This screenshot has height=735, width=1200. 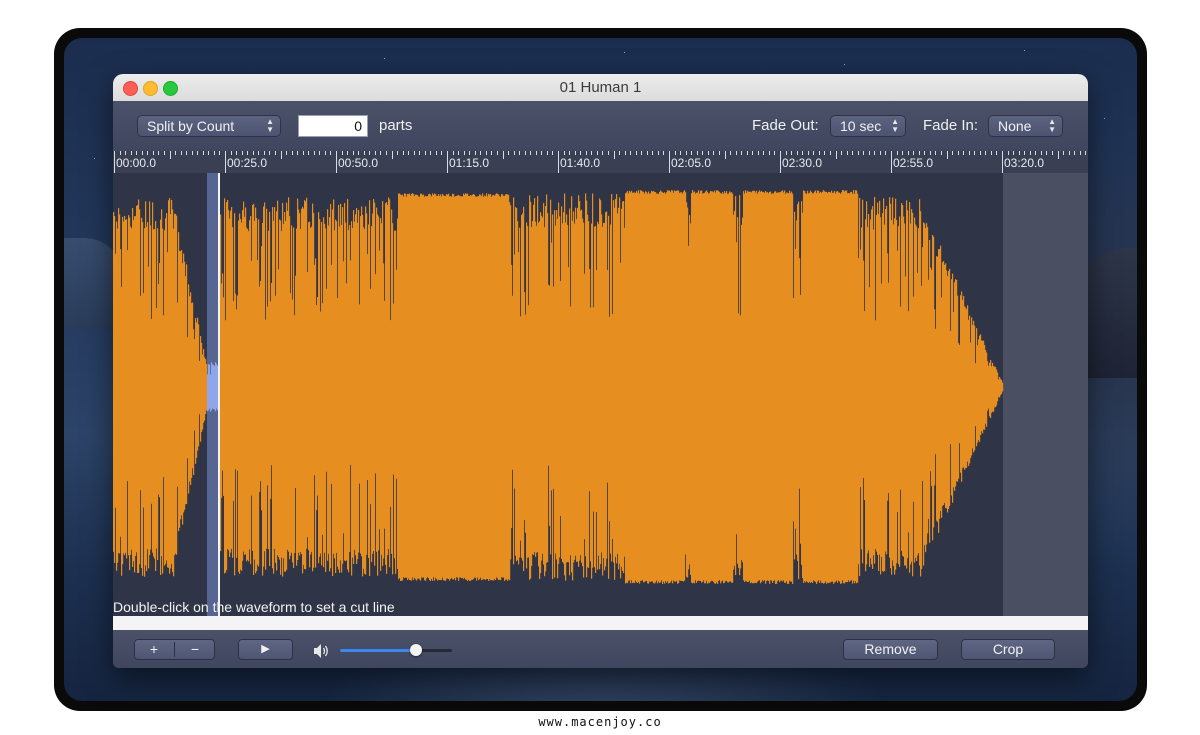 What do you see at coordinates (600, 88) in the screenshot?
I see `title-bar: 01 Human 1` at bounding box center [600, 88].